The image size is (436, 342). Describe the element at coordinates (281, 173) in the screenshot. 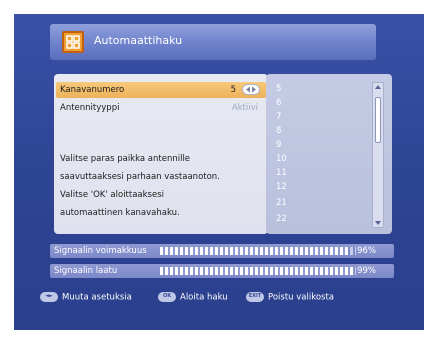

I see `list-item: 11` at that location.